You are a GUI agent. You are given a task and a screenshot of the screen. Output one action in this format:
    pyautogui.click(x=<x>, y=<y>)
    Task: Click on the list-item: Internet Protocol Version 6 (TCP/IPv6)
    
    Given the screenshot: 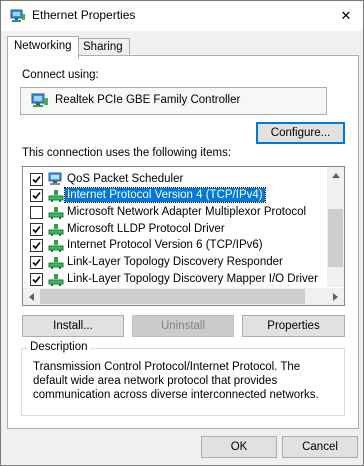 What is the action you would take?
    pyautogui.click(x=173, y=245)
    